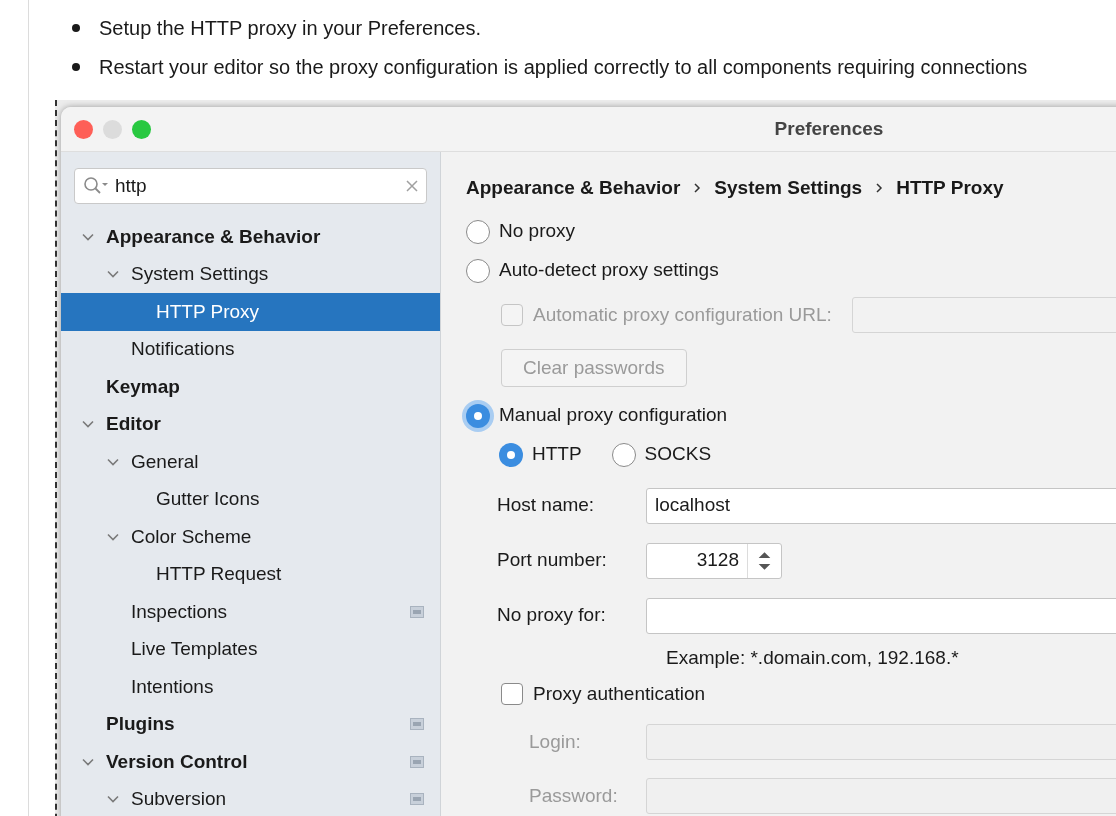  I want to click on breadcrumb: Appearance & Behavior, so click(573, 188).